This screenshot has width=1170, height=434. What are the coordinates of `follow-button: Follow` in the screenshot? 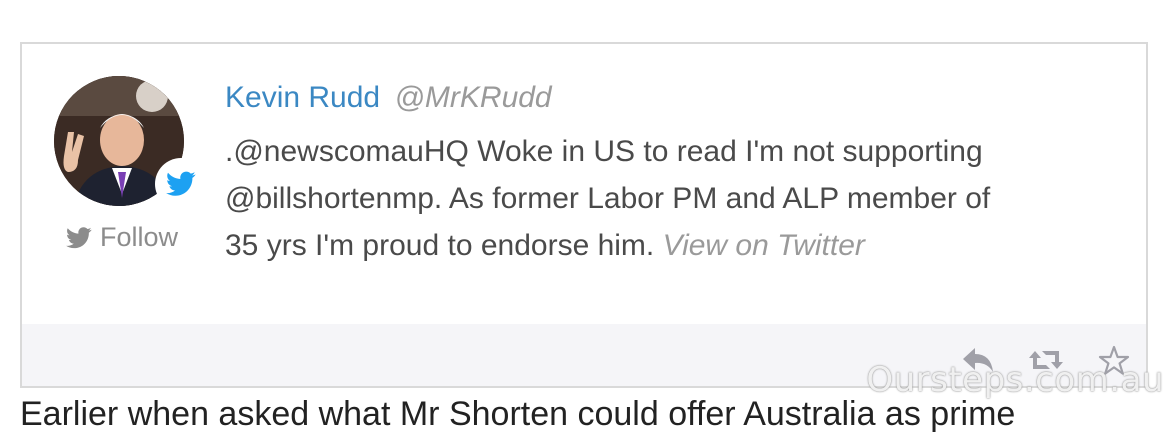 It's located at (122, 237).